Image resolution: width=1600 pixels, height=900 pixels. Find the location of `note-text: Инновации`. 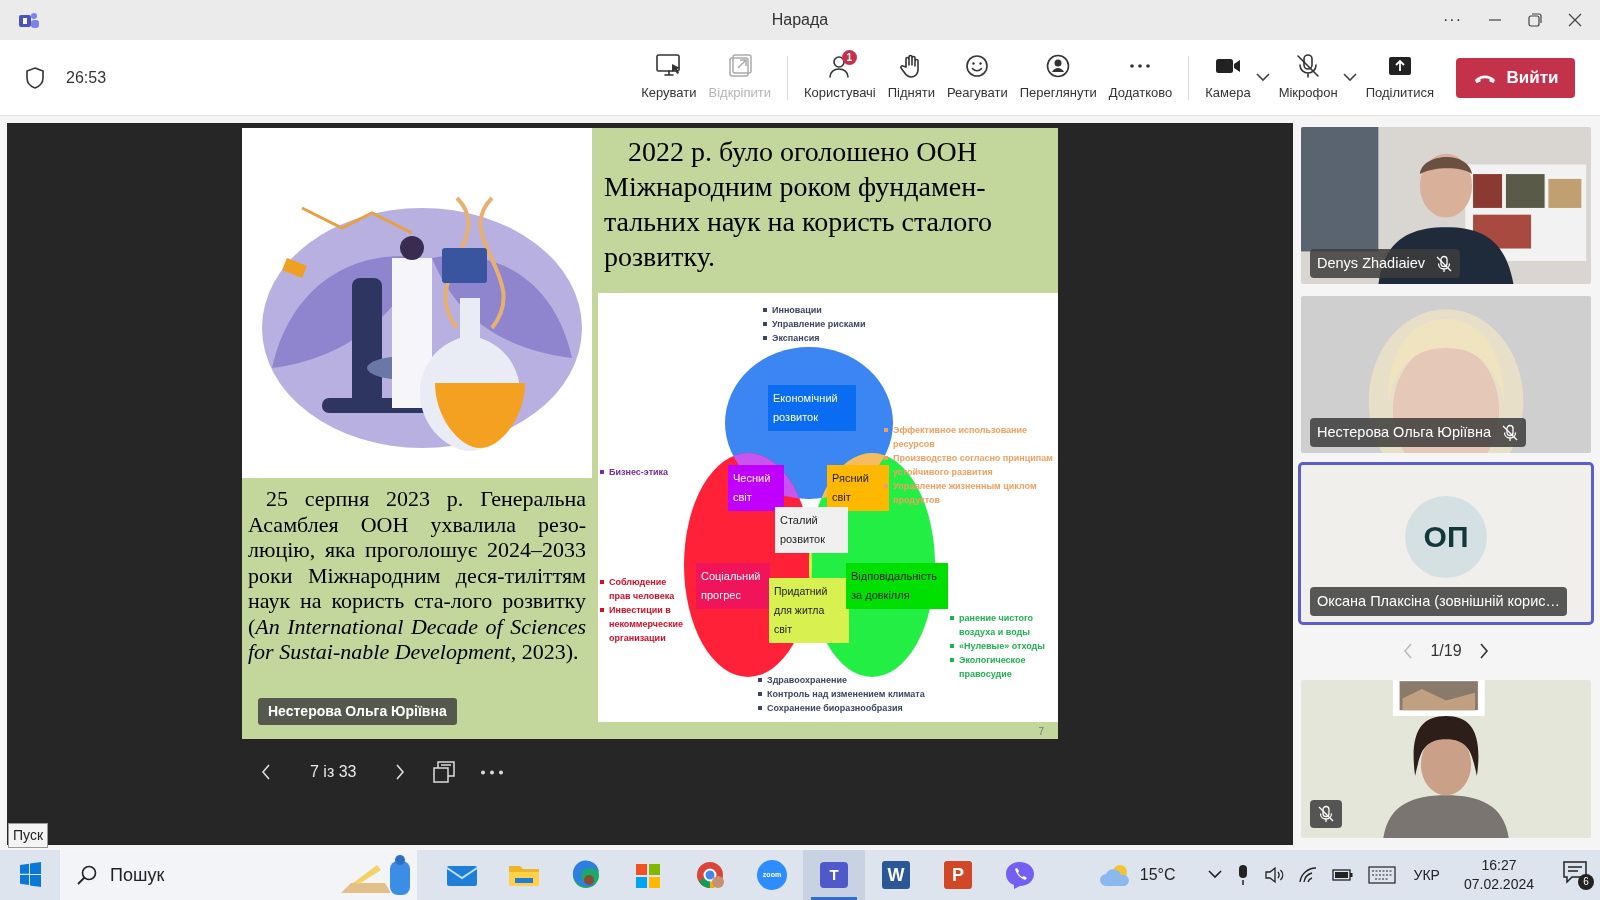

note-text: Инновации is located at coordinates (797, 310).